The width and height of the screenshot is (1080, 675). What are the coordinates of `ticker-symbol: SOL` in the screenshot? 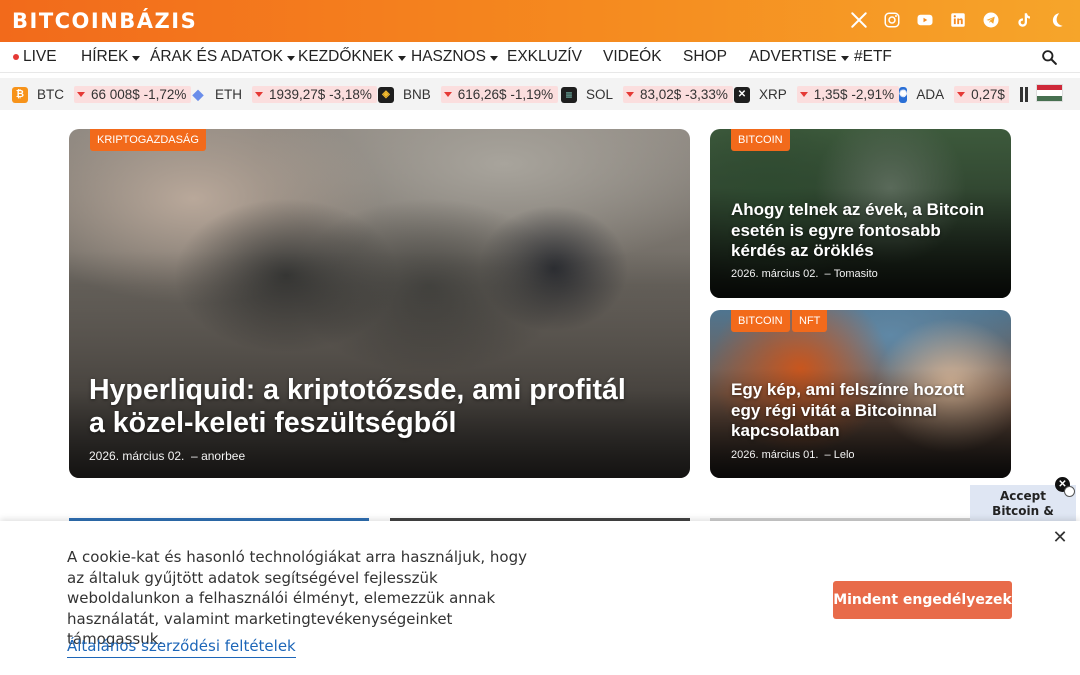 It's located at (600, 94).